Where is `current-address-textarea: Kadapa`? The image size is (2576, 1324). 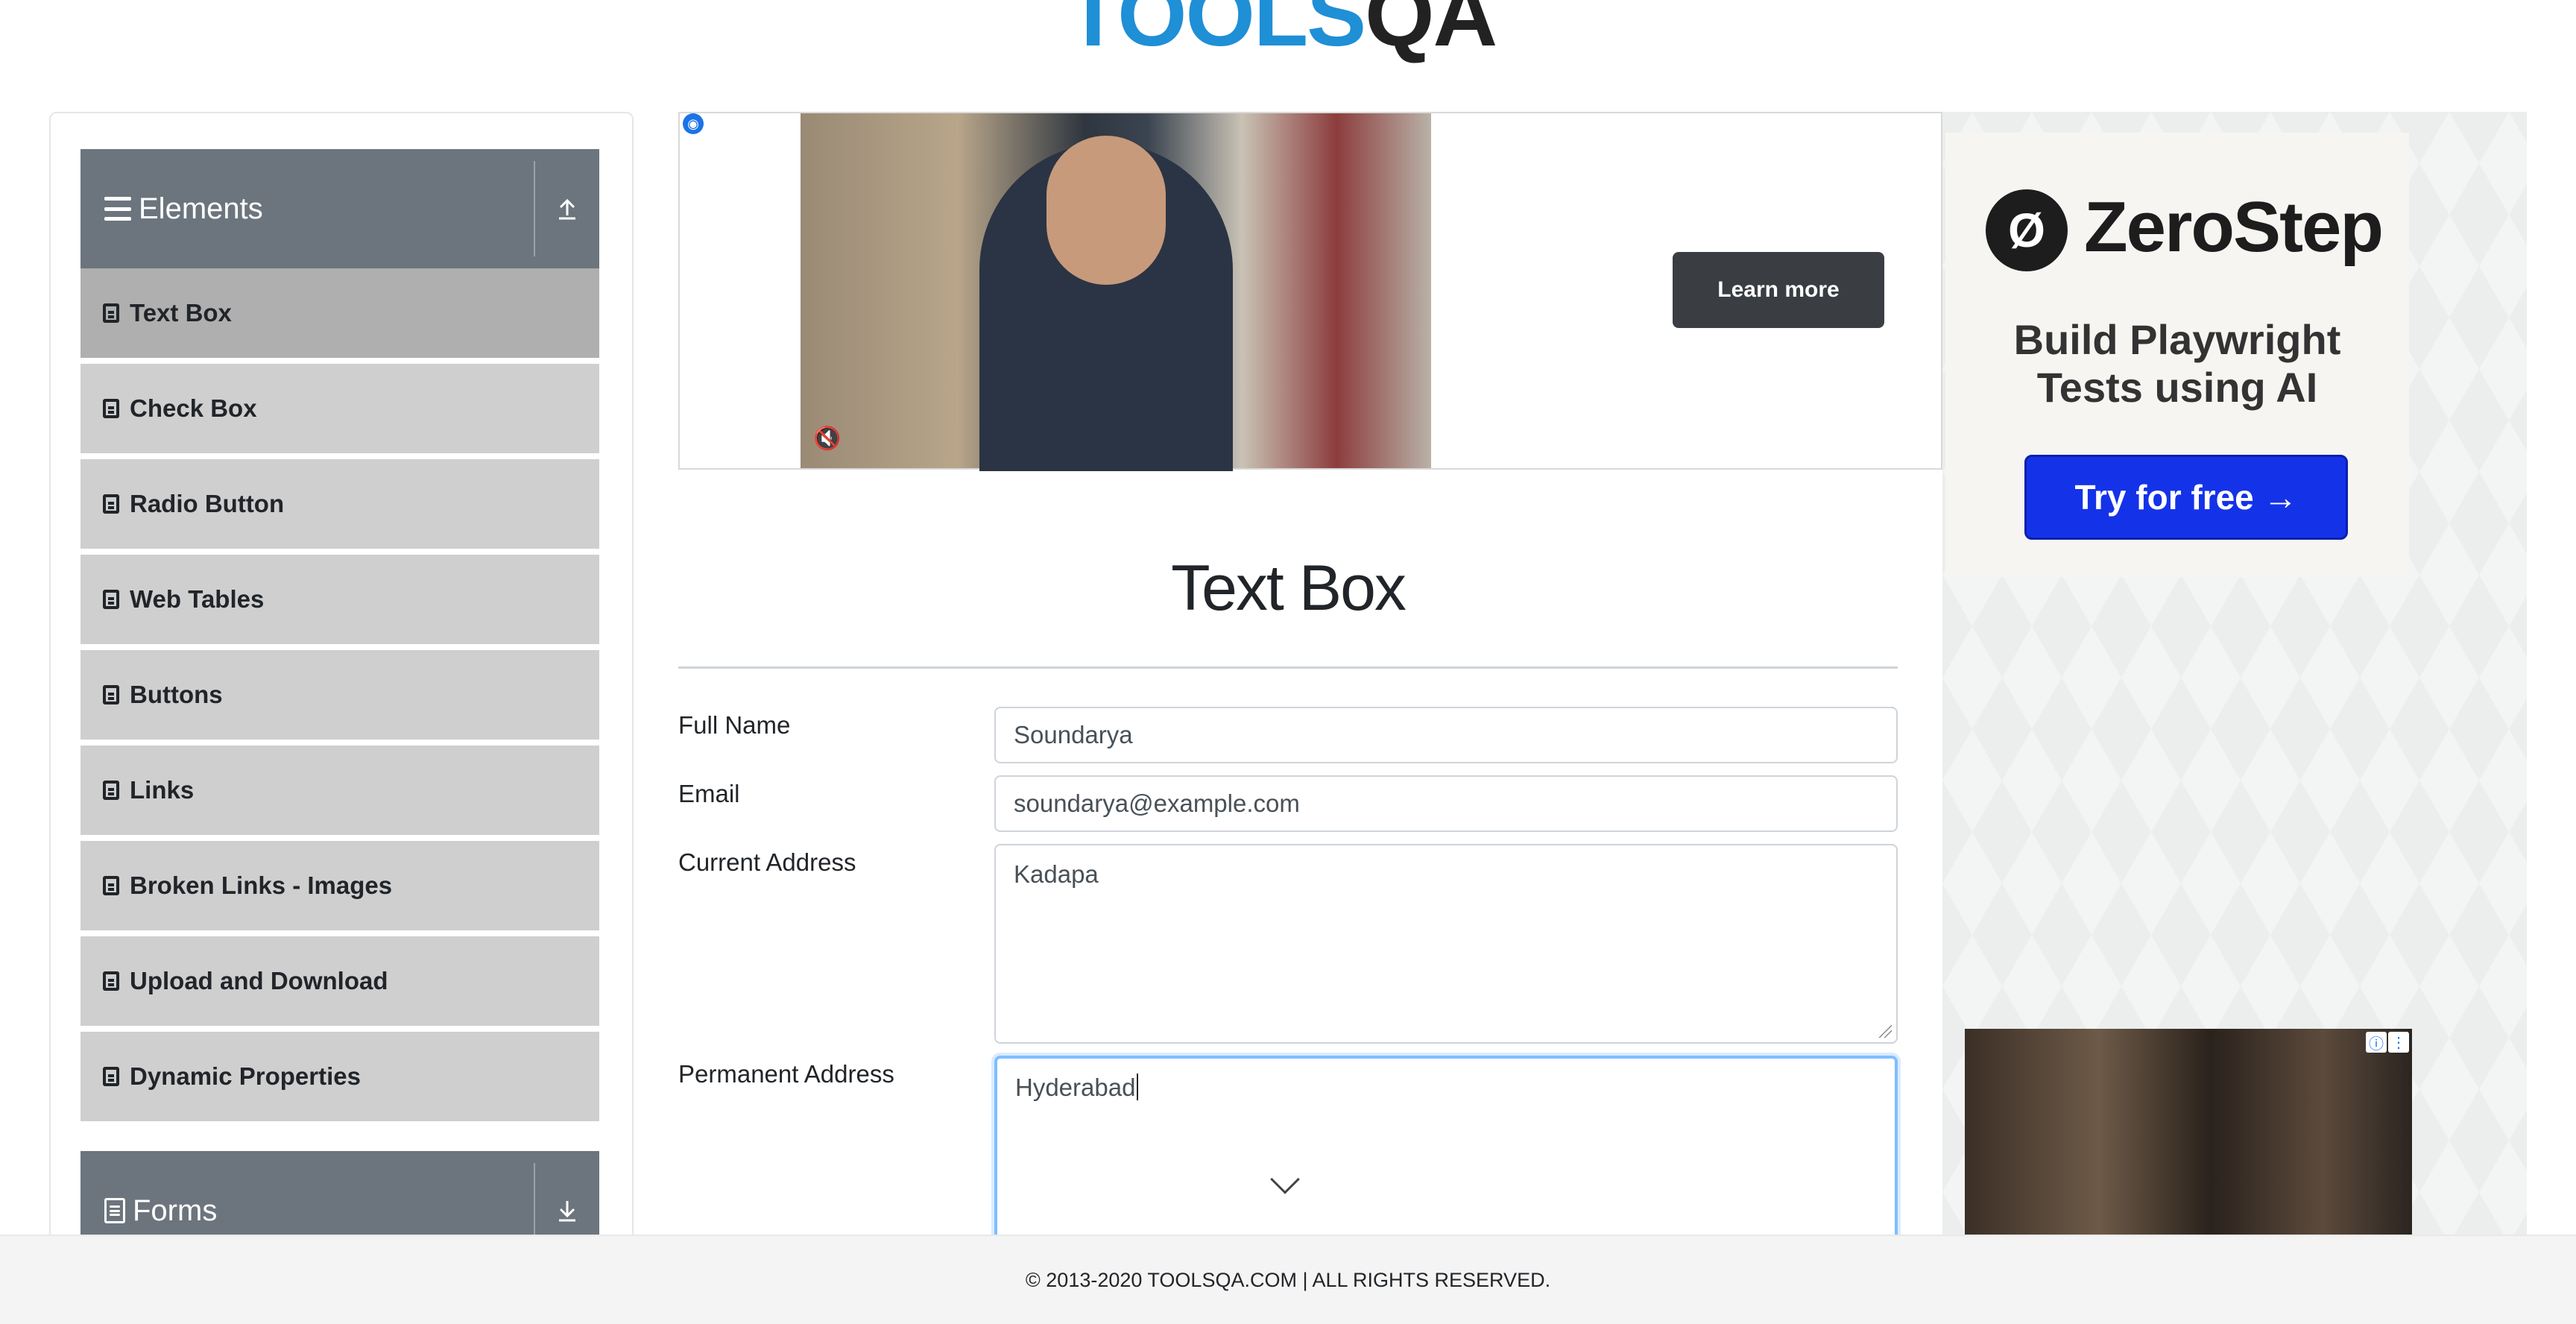 current-address-textarea: Kadapa is located at coordinates (1446, 944).